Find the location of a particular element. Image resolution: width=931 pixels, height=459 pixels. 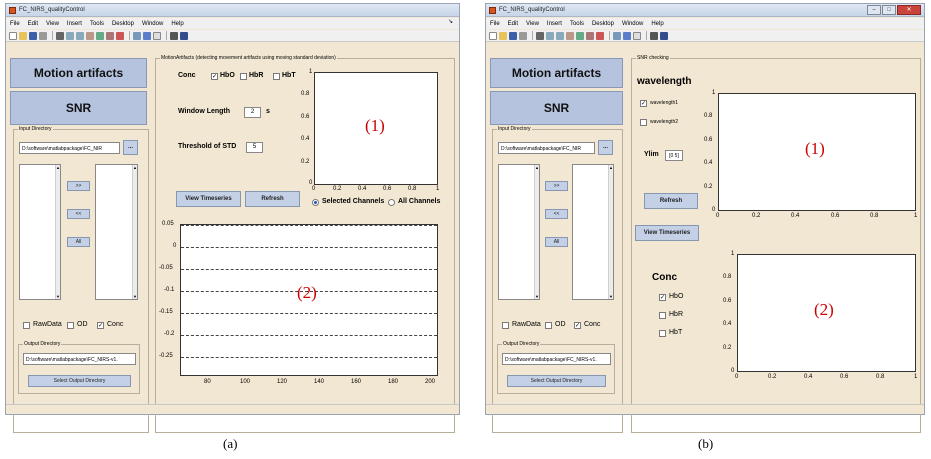

selected-channels-radio is located at coordinates (315, 202).